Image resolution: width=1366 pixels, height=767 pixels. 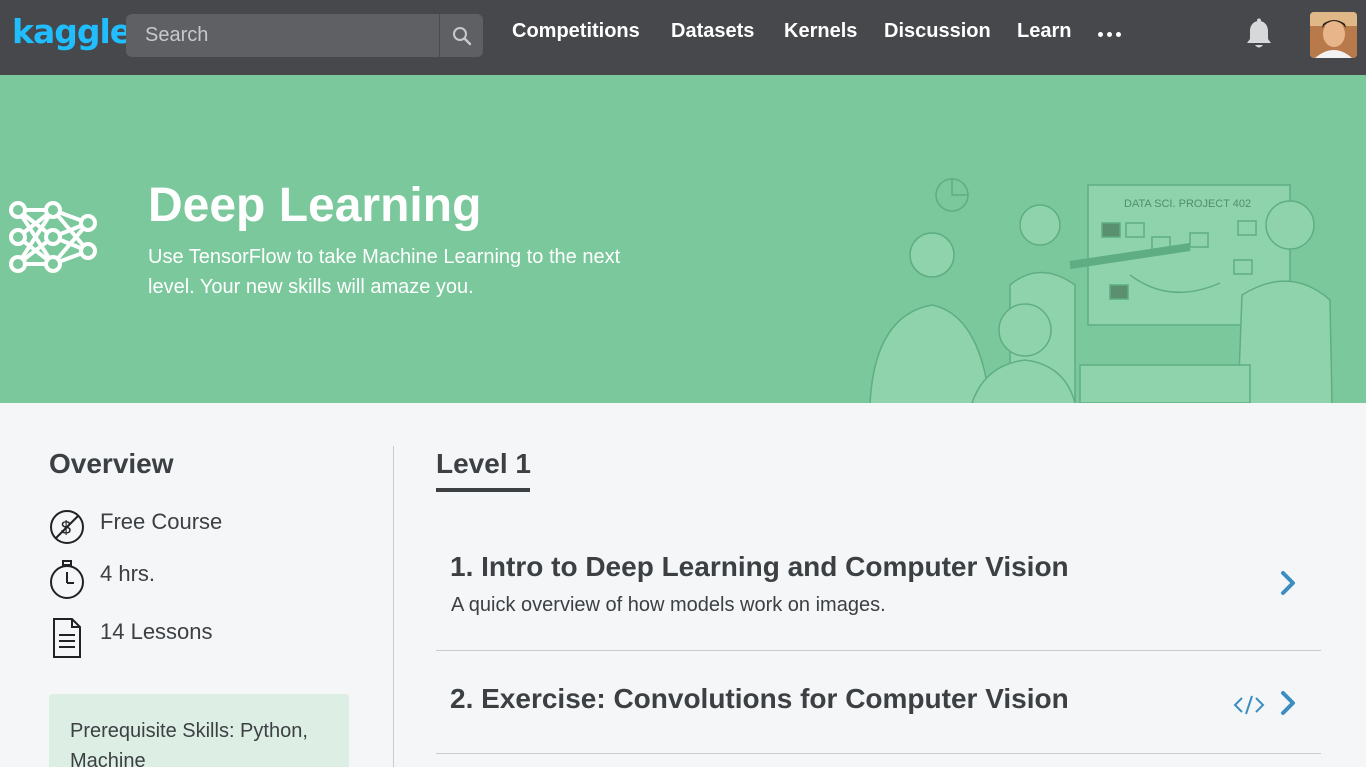 I want to click on prerequisite-skills-box: Prerequisite Skills: Python, Machine, so click(x=199, y=730).